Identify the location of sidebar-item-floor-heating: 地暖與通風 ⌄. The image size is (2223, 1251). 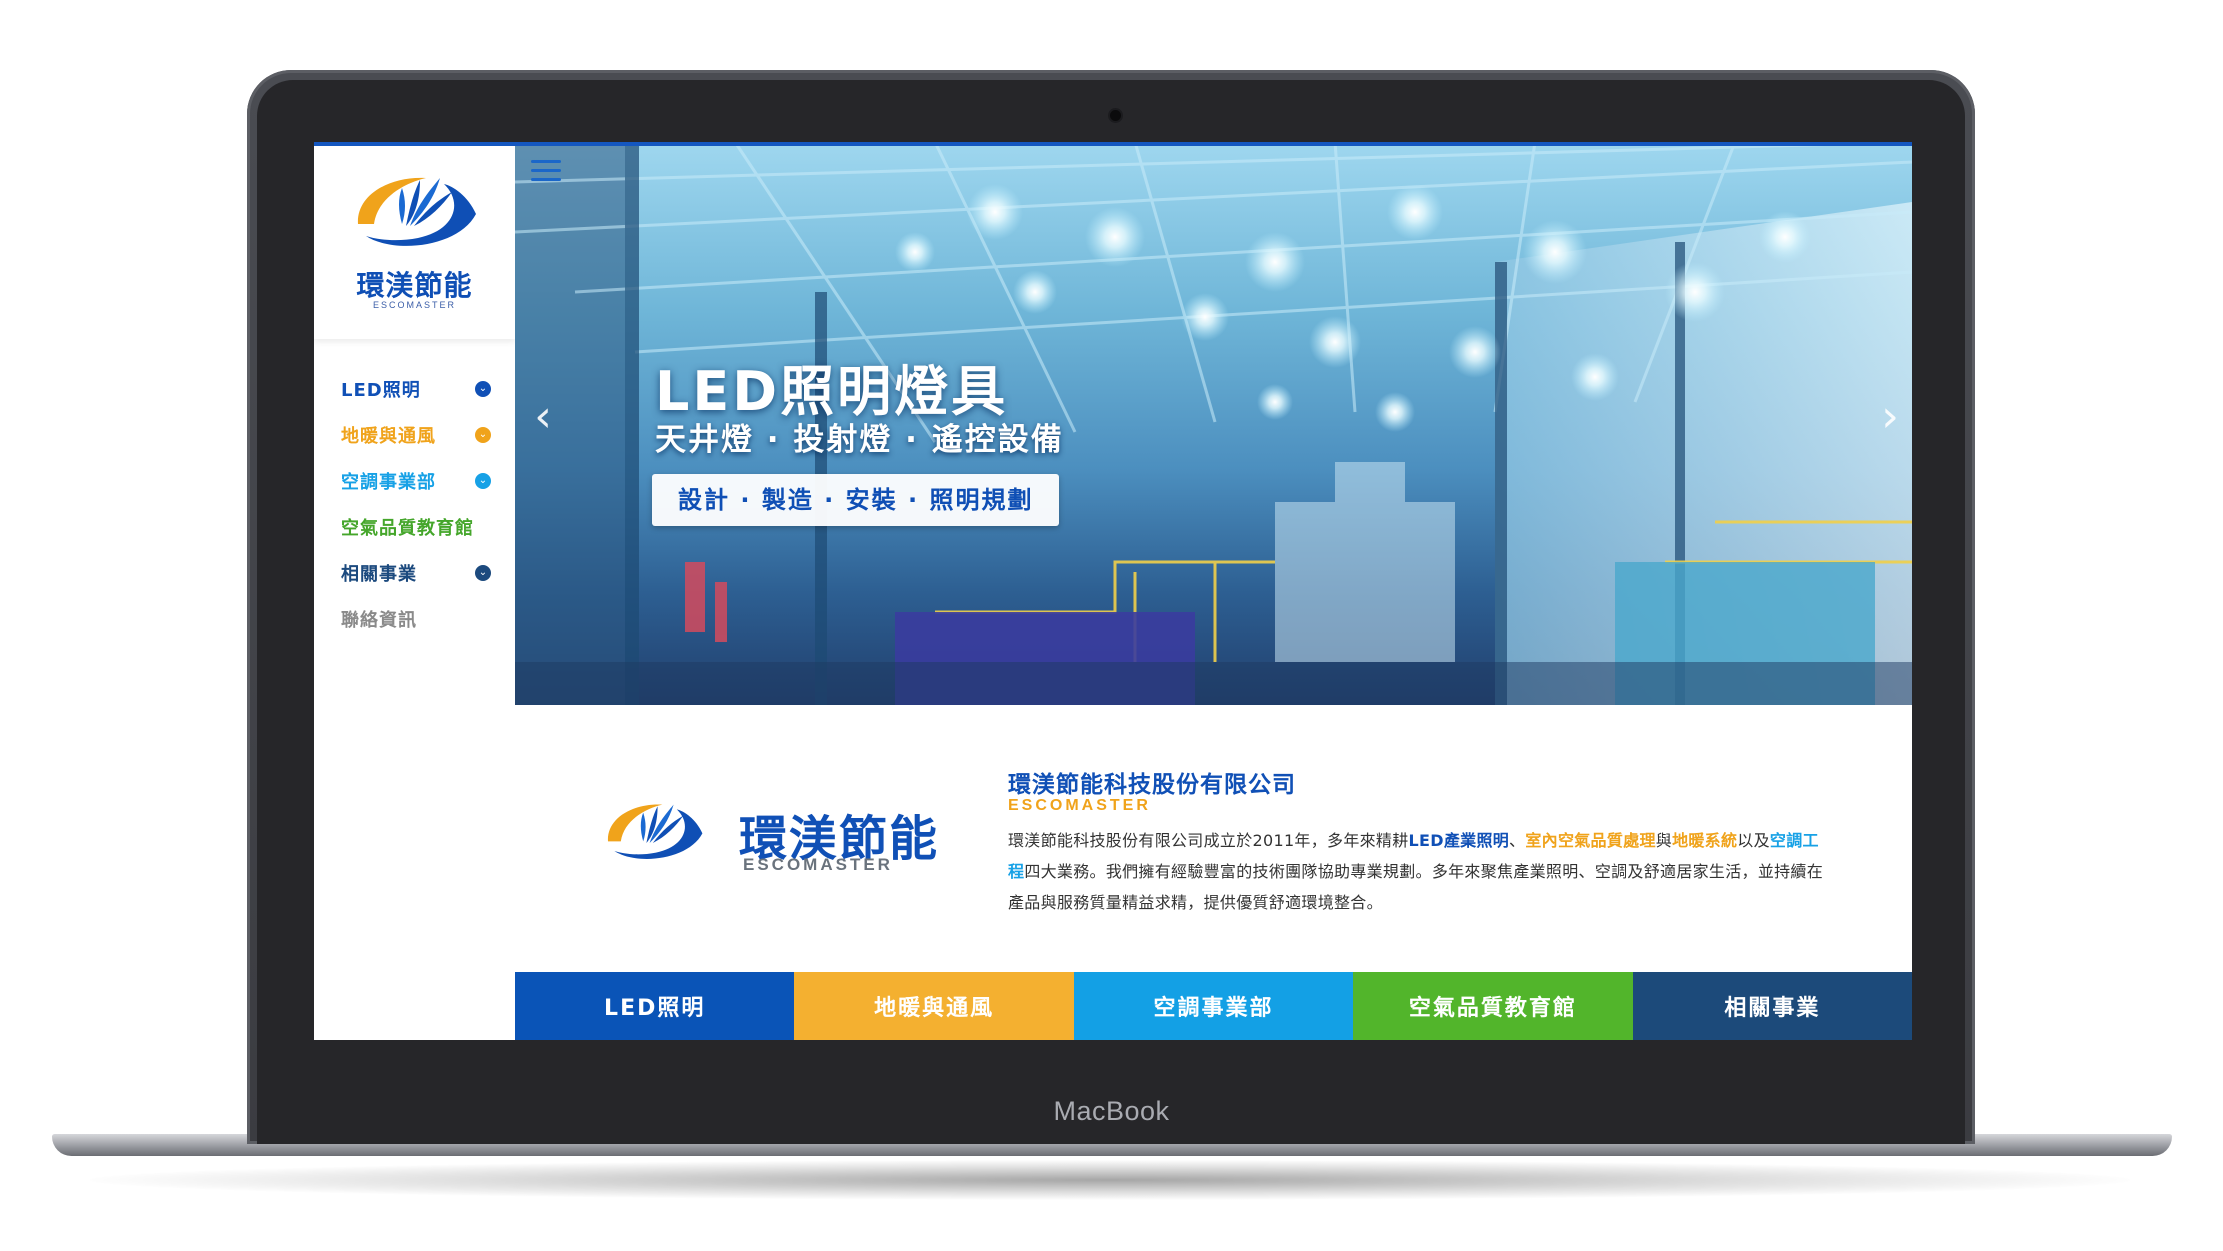
(416, 435).